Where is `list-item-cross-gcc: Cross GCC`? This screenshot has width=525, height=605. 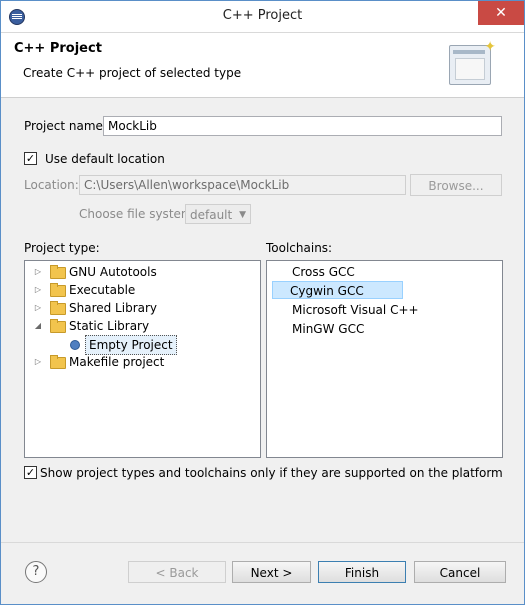 list-item-cross-gcc: Cross GCC is located at coordinates (323, 272).